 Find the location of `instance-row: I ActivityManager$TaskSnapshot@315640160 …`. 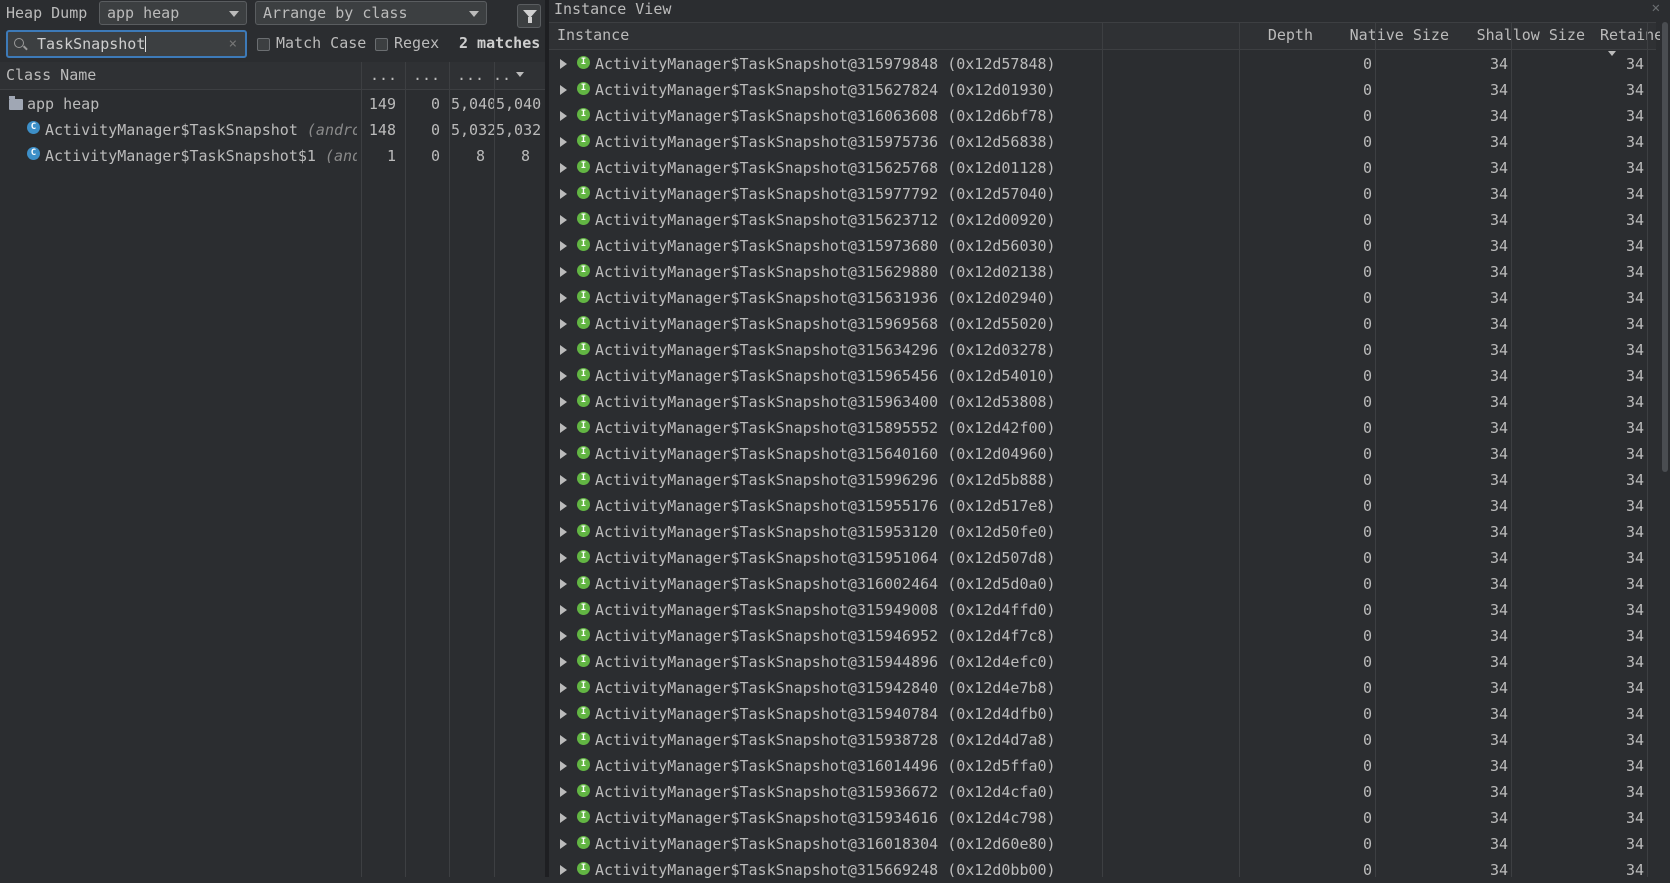

instance-row: I ActivityManager$TaskSnapshot@315640160 … is located at coordinates (1102, 454).